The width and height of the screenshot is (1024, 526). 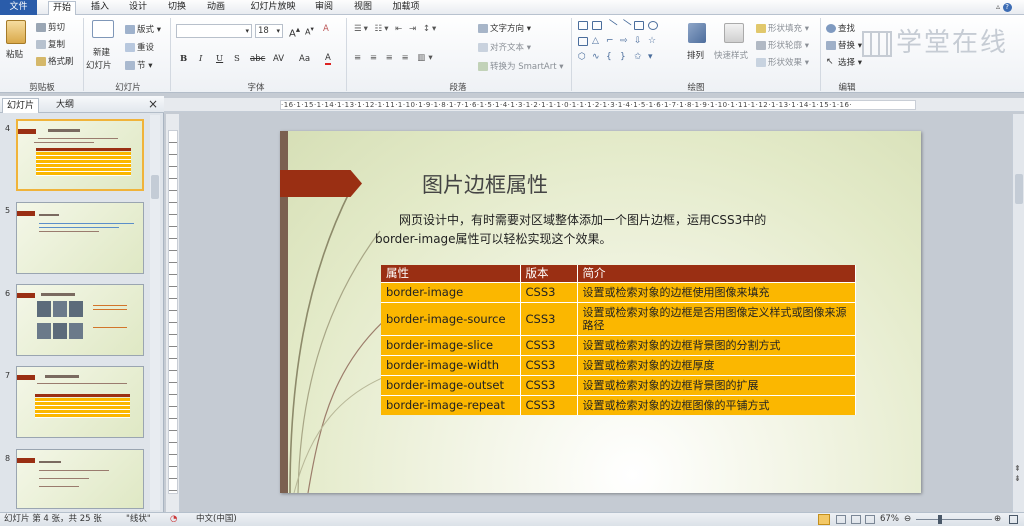 I want to click on zoom-level: 67%, so click(x=889, y=519).